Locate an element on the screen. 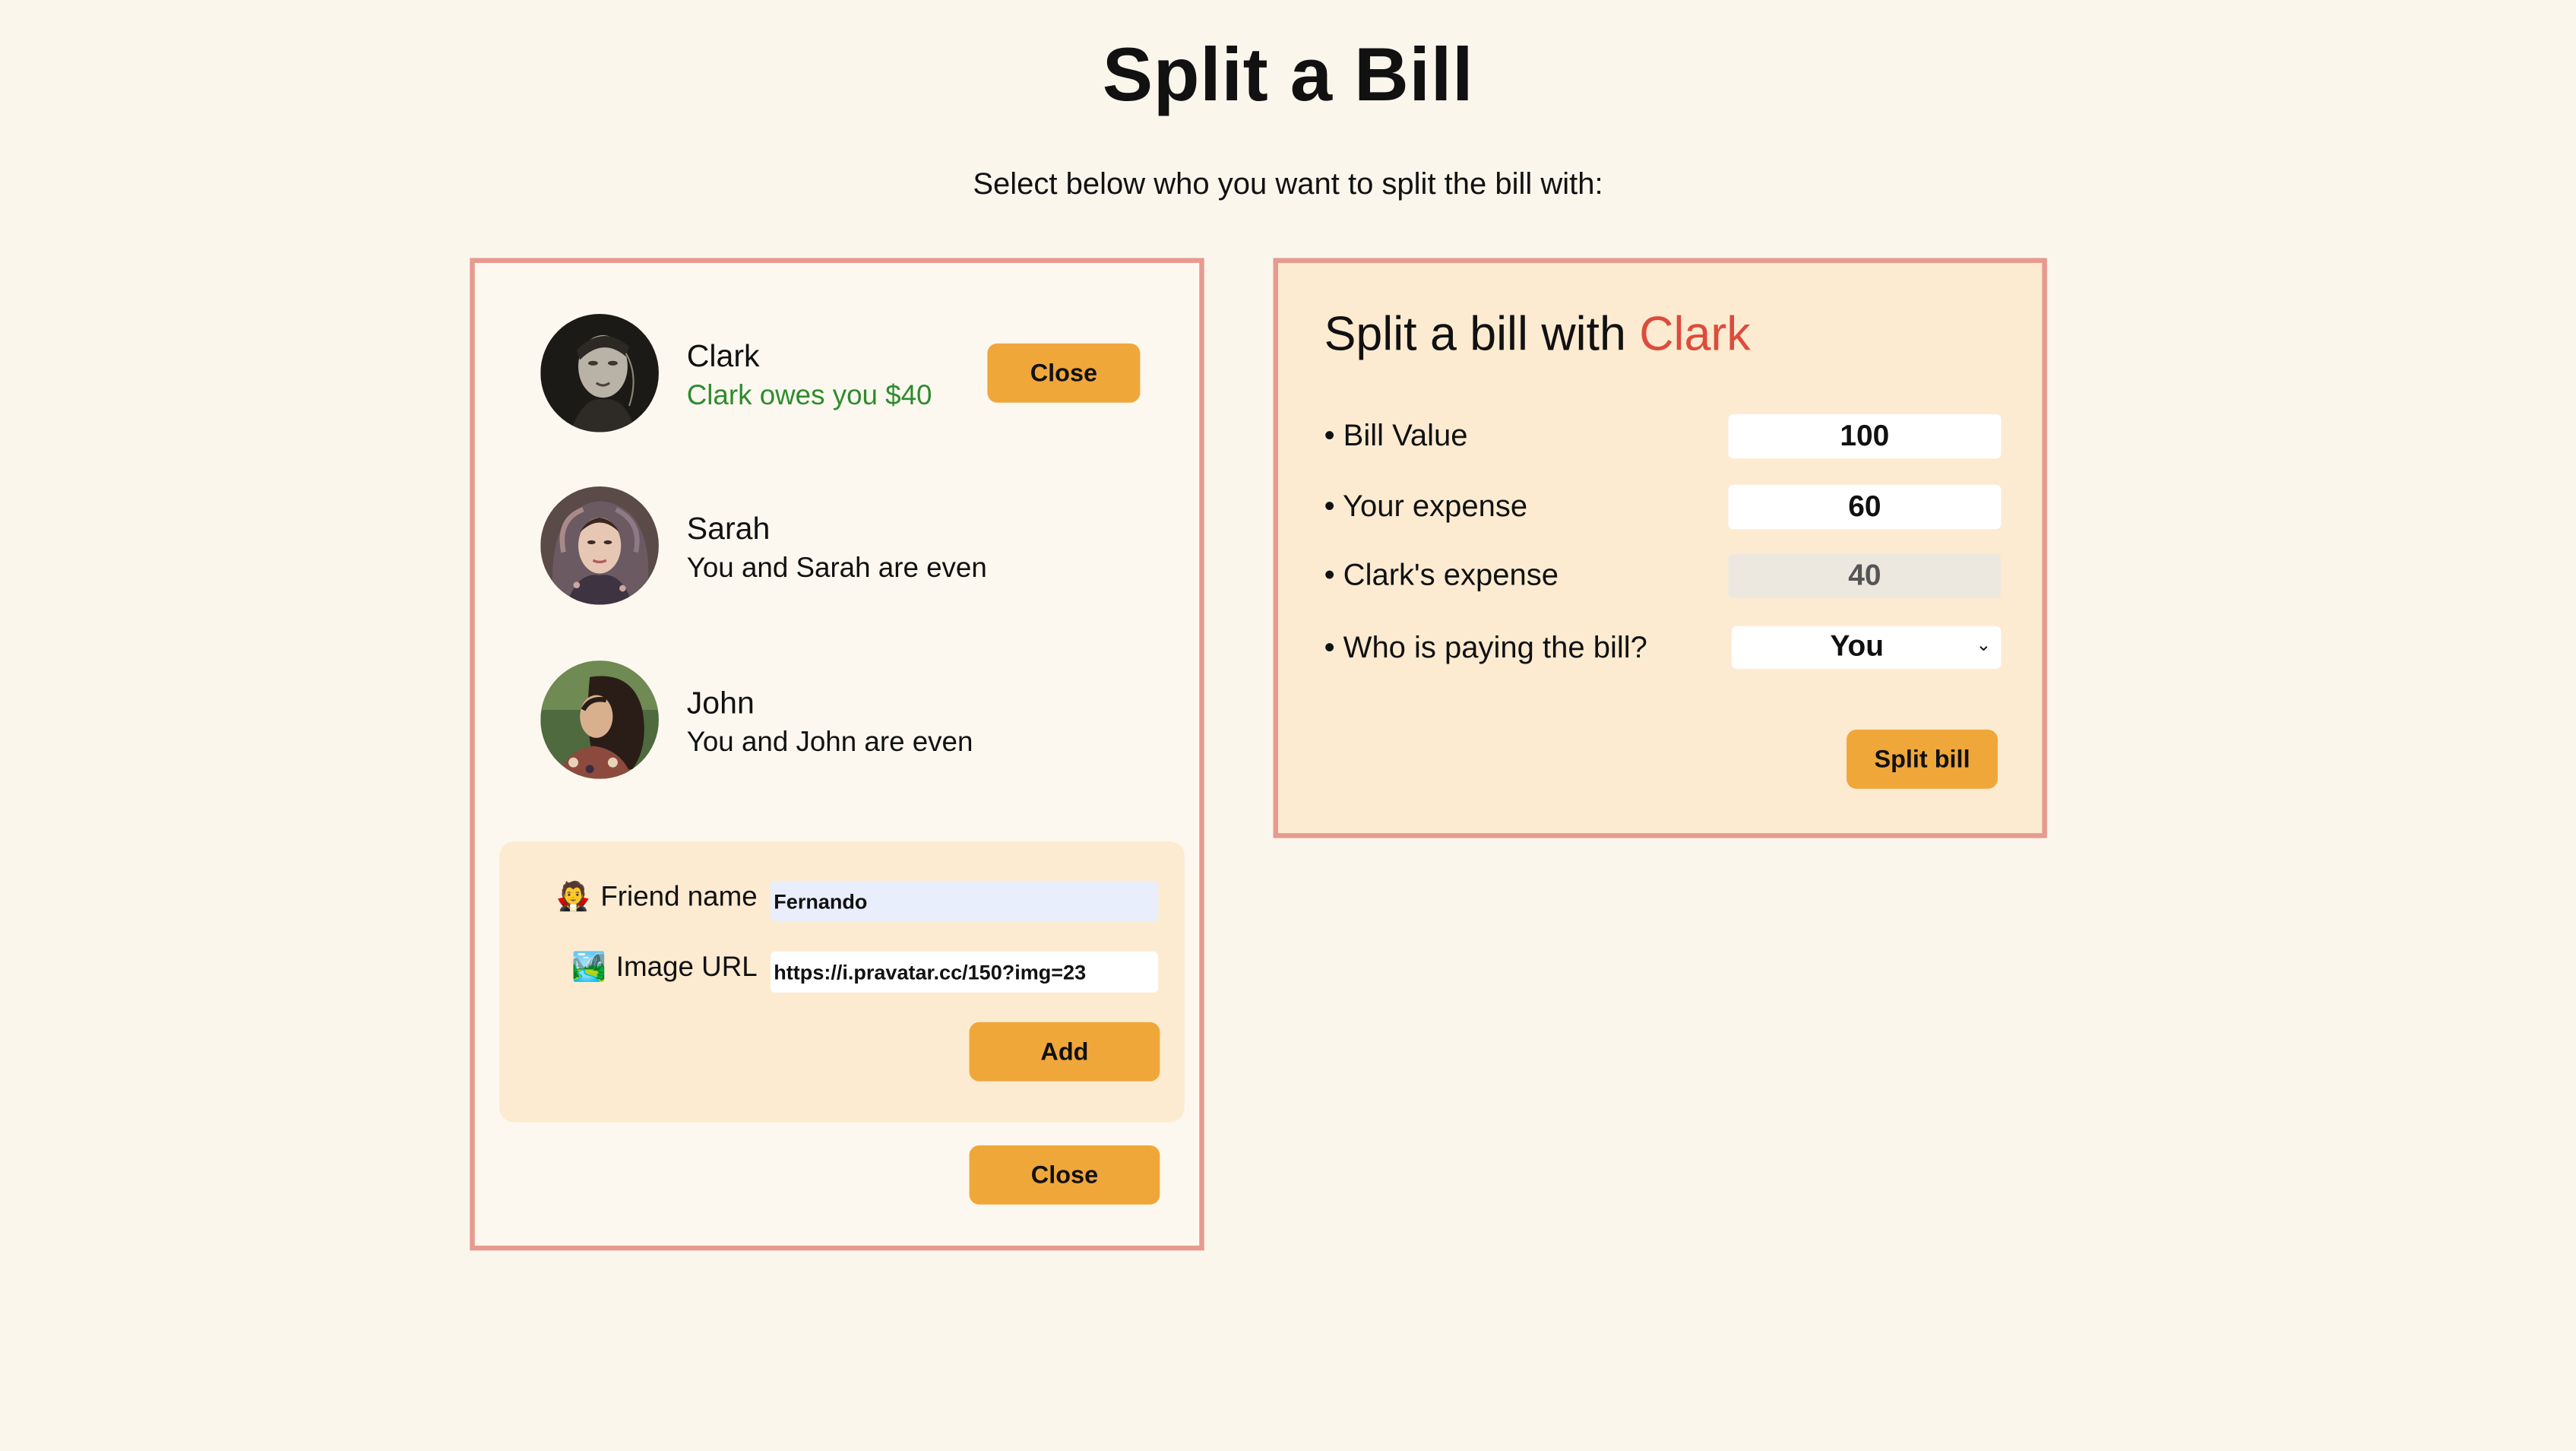 This screenshot has height=1451, width=2576. friend-balance-status: Clark owes you $40 is located at coordinates (809, 395).